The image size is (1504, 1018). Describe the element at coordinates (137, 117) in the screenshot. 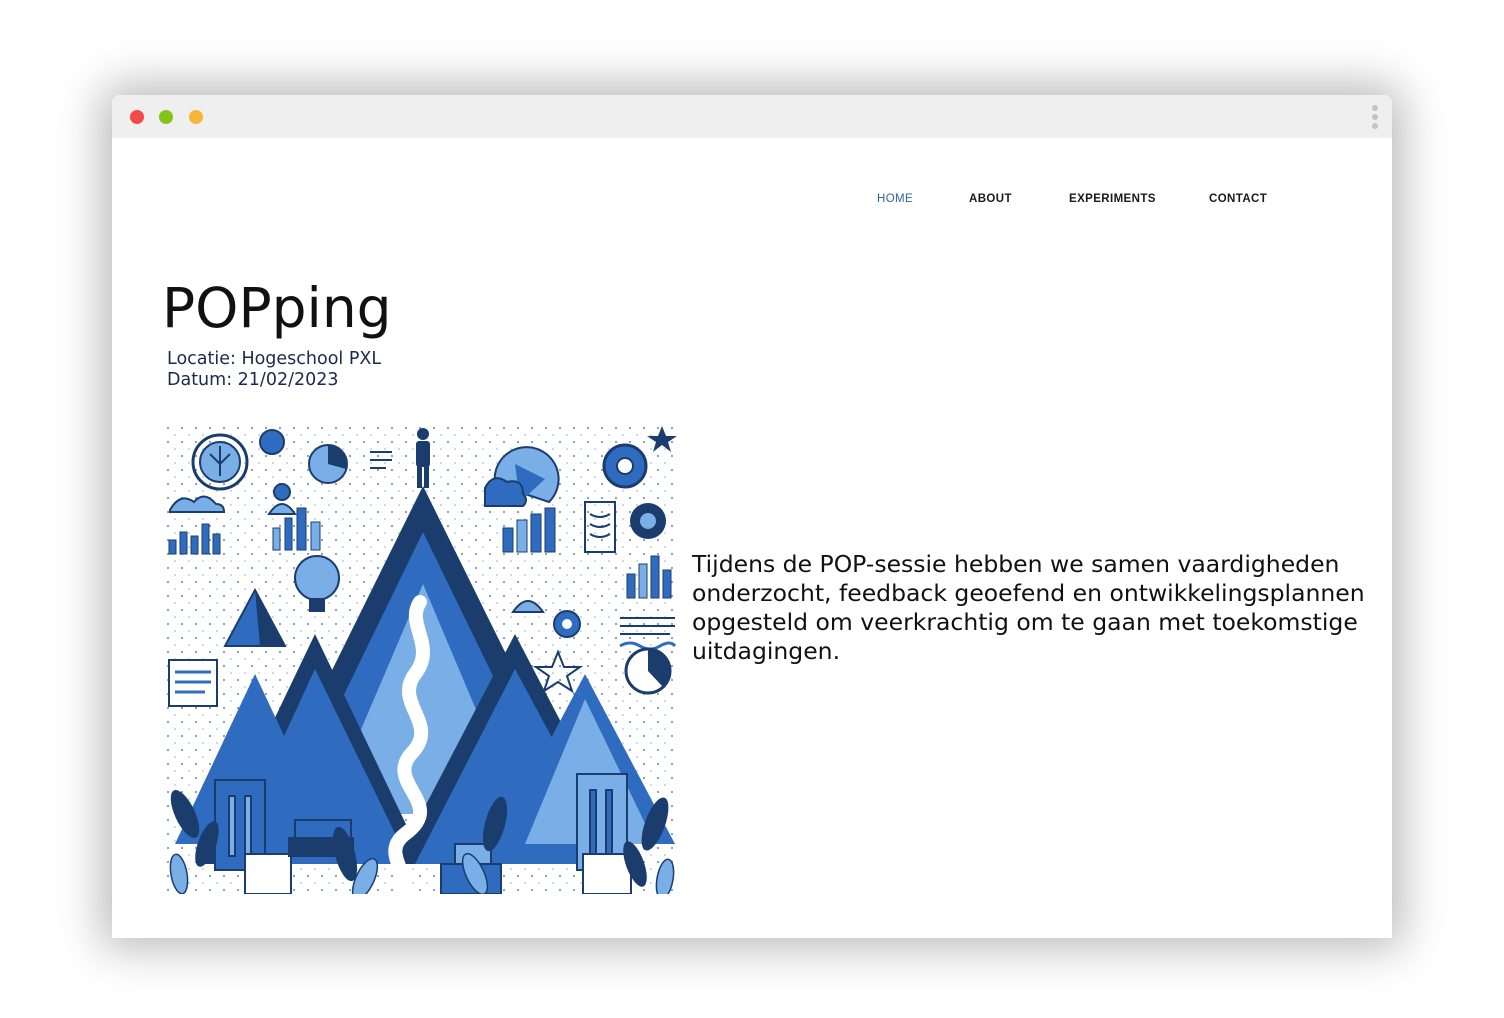

I see `close-window-button` at that location.